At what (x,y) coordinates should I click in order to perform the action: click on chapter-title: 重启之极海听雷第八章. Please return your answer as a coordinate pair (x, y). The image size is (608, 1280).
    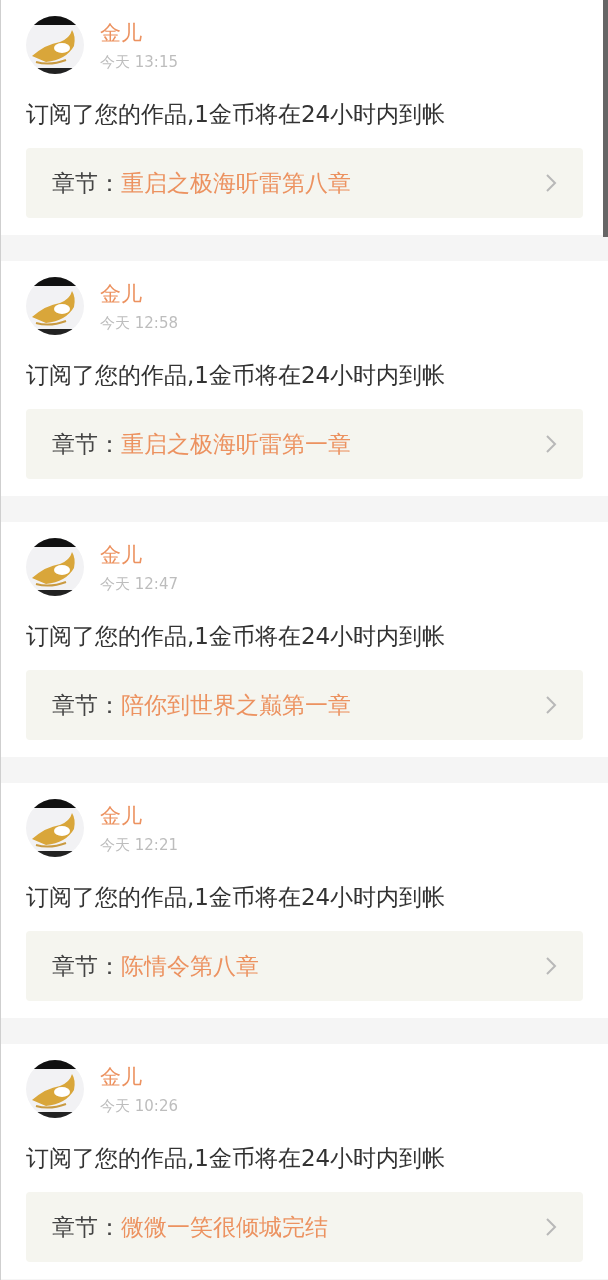
    Looking at the image, I should click on (236, 183).